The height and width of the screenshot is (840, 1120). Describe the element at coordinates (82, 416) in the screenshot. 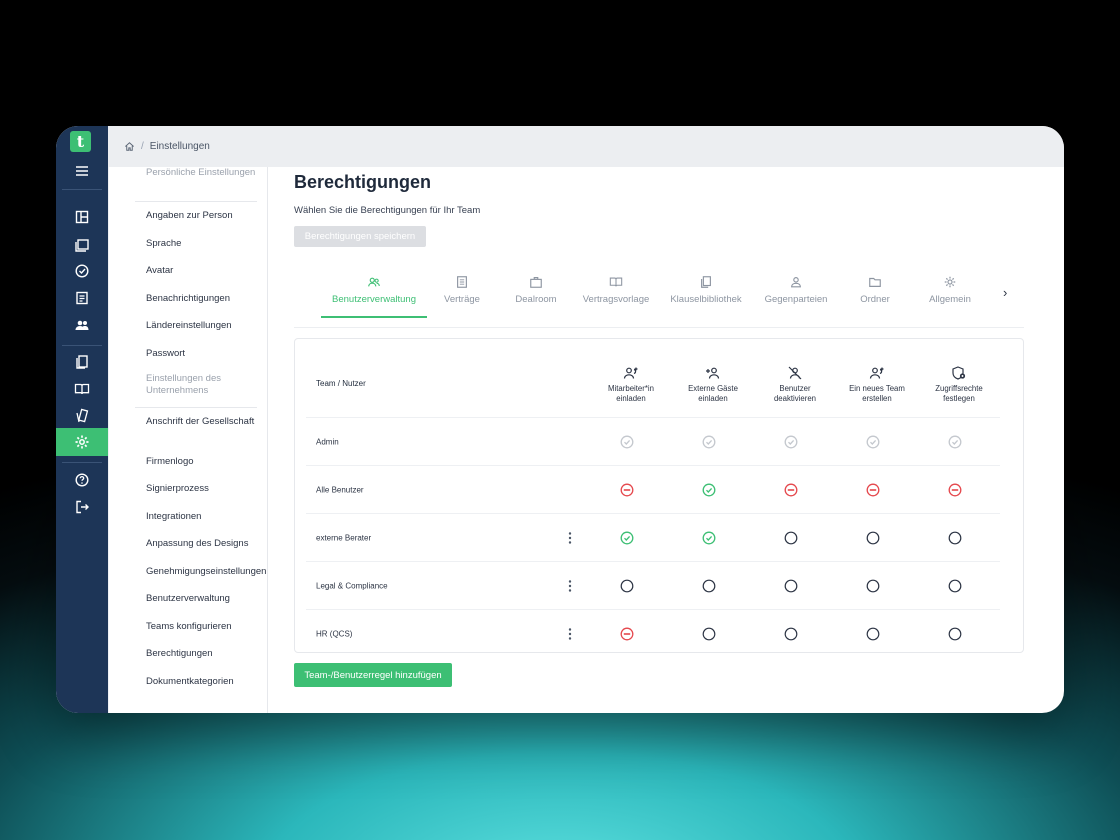

I see `clauses-icon` at that location.